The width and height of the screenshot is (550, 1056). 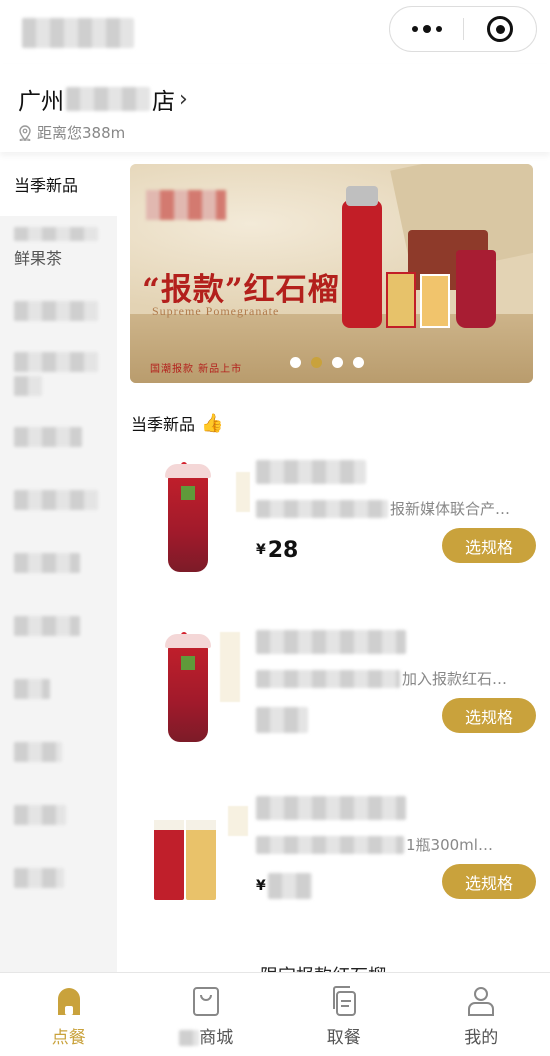 What do you see at coordinates (241, 290) in the screenshot?
I see `banner-headline: “报款”红石榴` at bounding box center [241, 290].